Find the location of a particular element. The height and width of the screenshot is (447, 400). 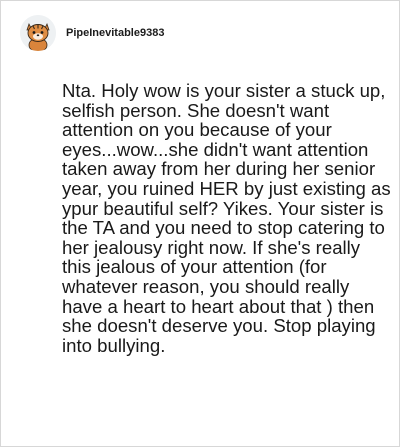

comment-author: PipeInevitable9383 is located at coordinates (115, 33).